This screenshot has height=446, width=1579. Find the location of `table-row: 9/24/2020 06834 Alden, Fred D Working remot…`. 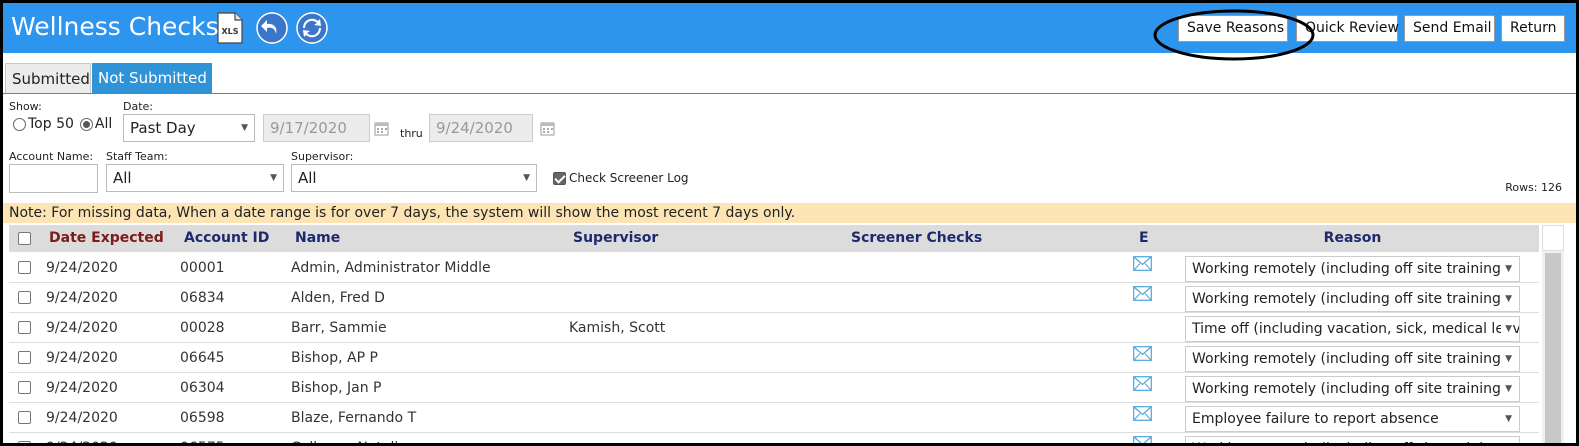

table-row: 9/24/2020 06834 Alden, Fred D Working remot… is located at coordinates (774, 298).